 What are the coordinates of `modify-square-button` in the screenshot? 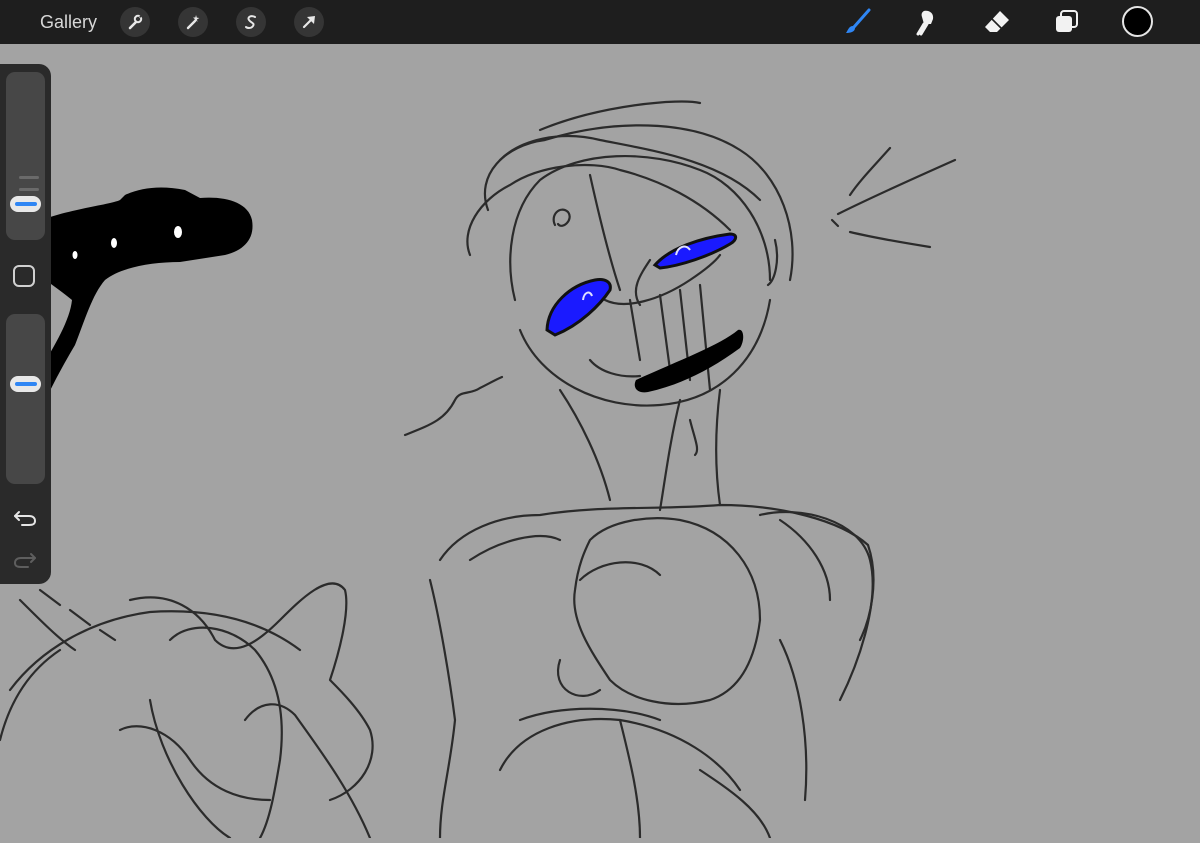 It's located at (24, 276).